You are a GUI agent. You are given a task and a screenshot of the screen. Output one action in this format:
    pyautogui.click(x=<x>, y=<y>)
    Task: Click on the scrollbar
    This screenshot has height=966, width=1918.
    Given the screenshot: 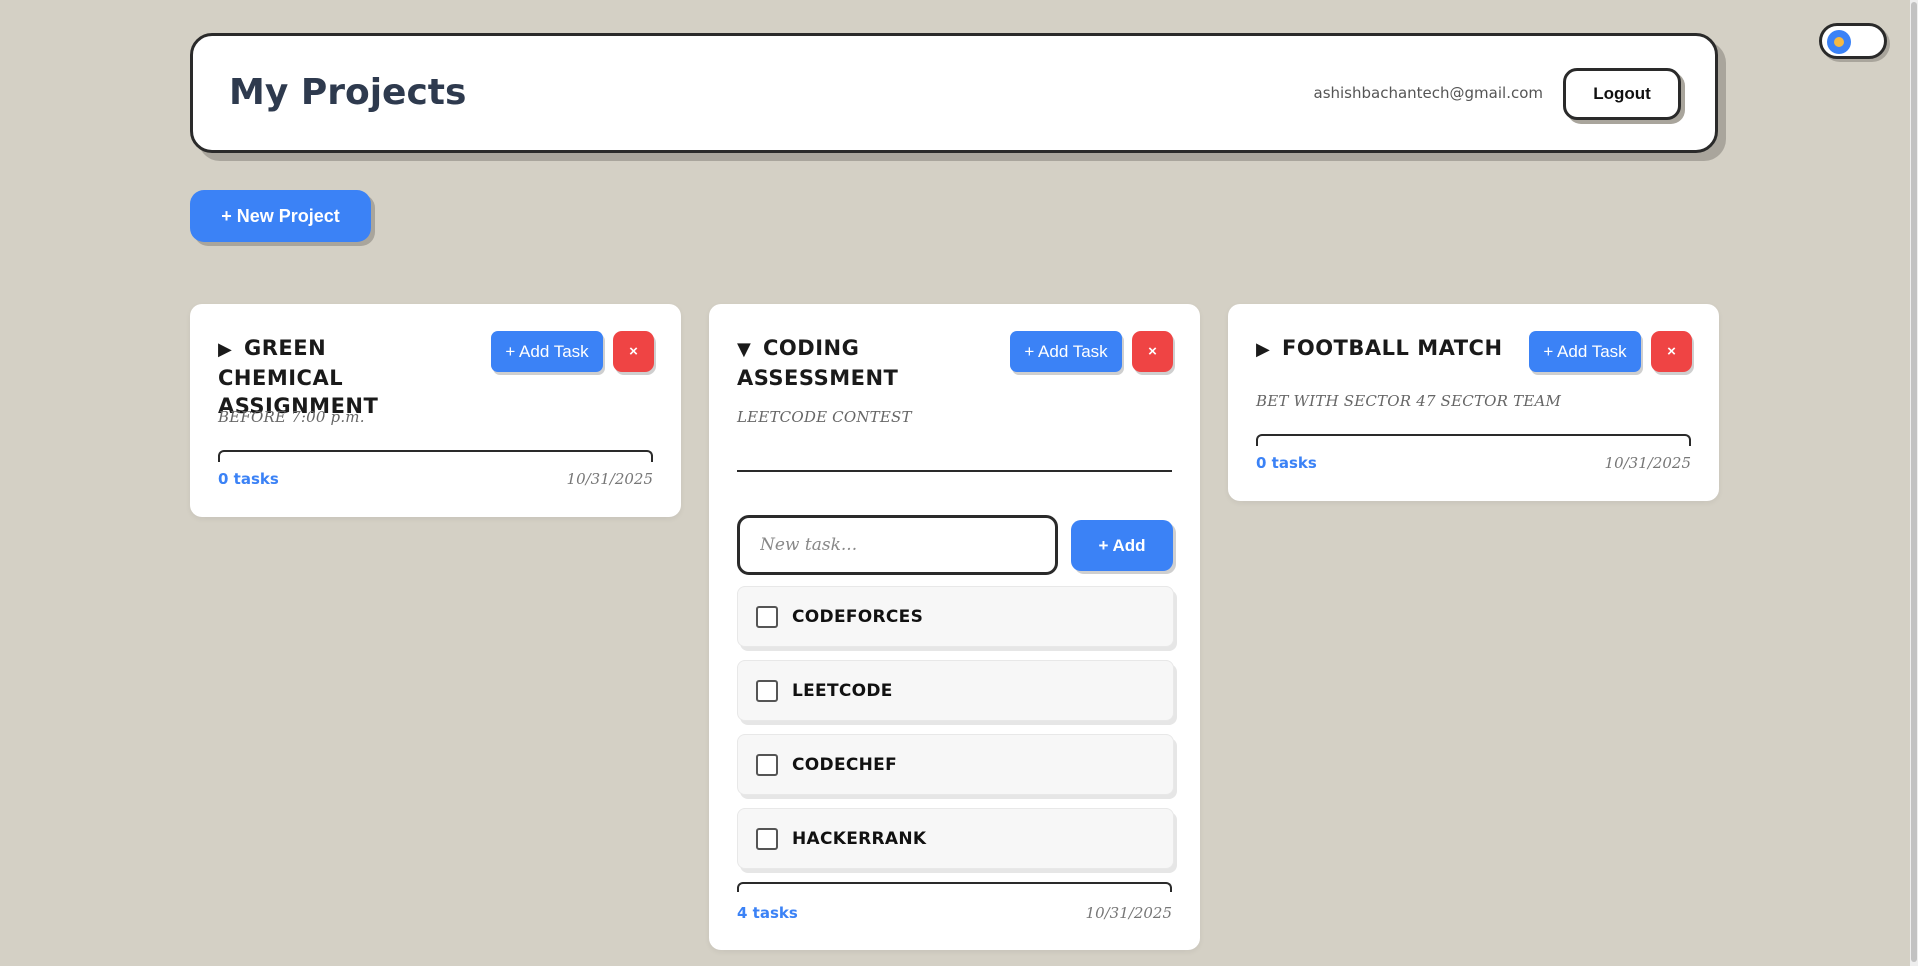 What is the action you would take?
    pyautogui.click(x=1914, y=483)
    